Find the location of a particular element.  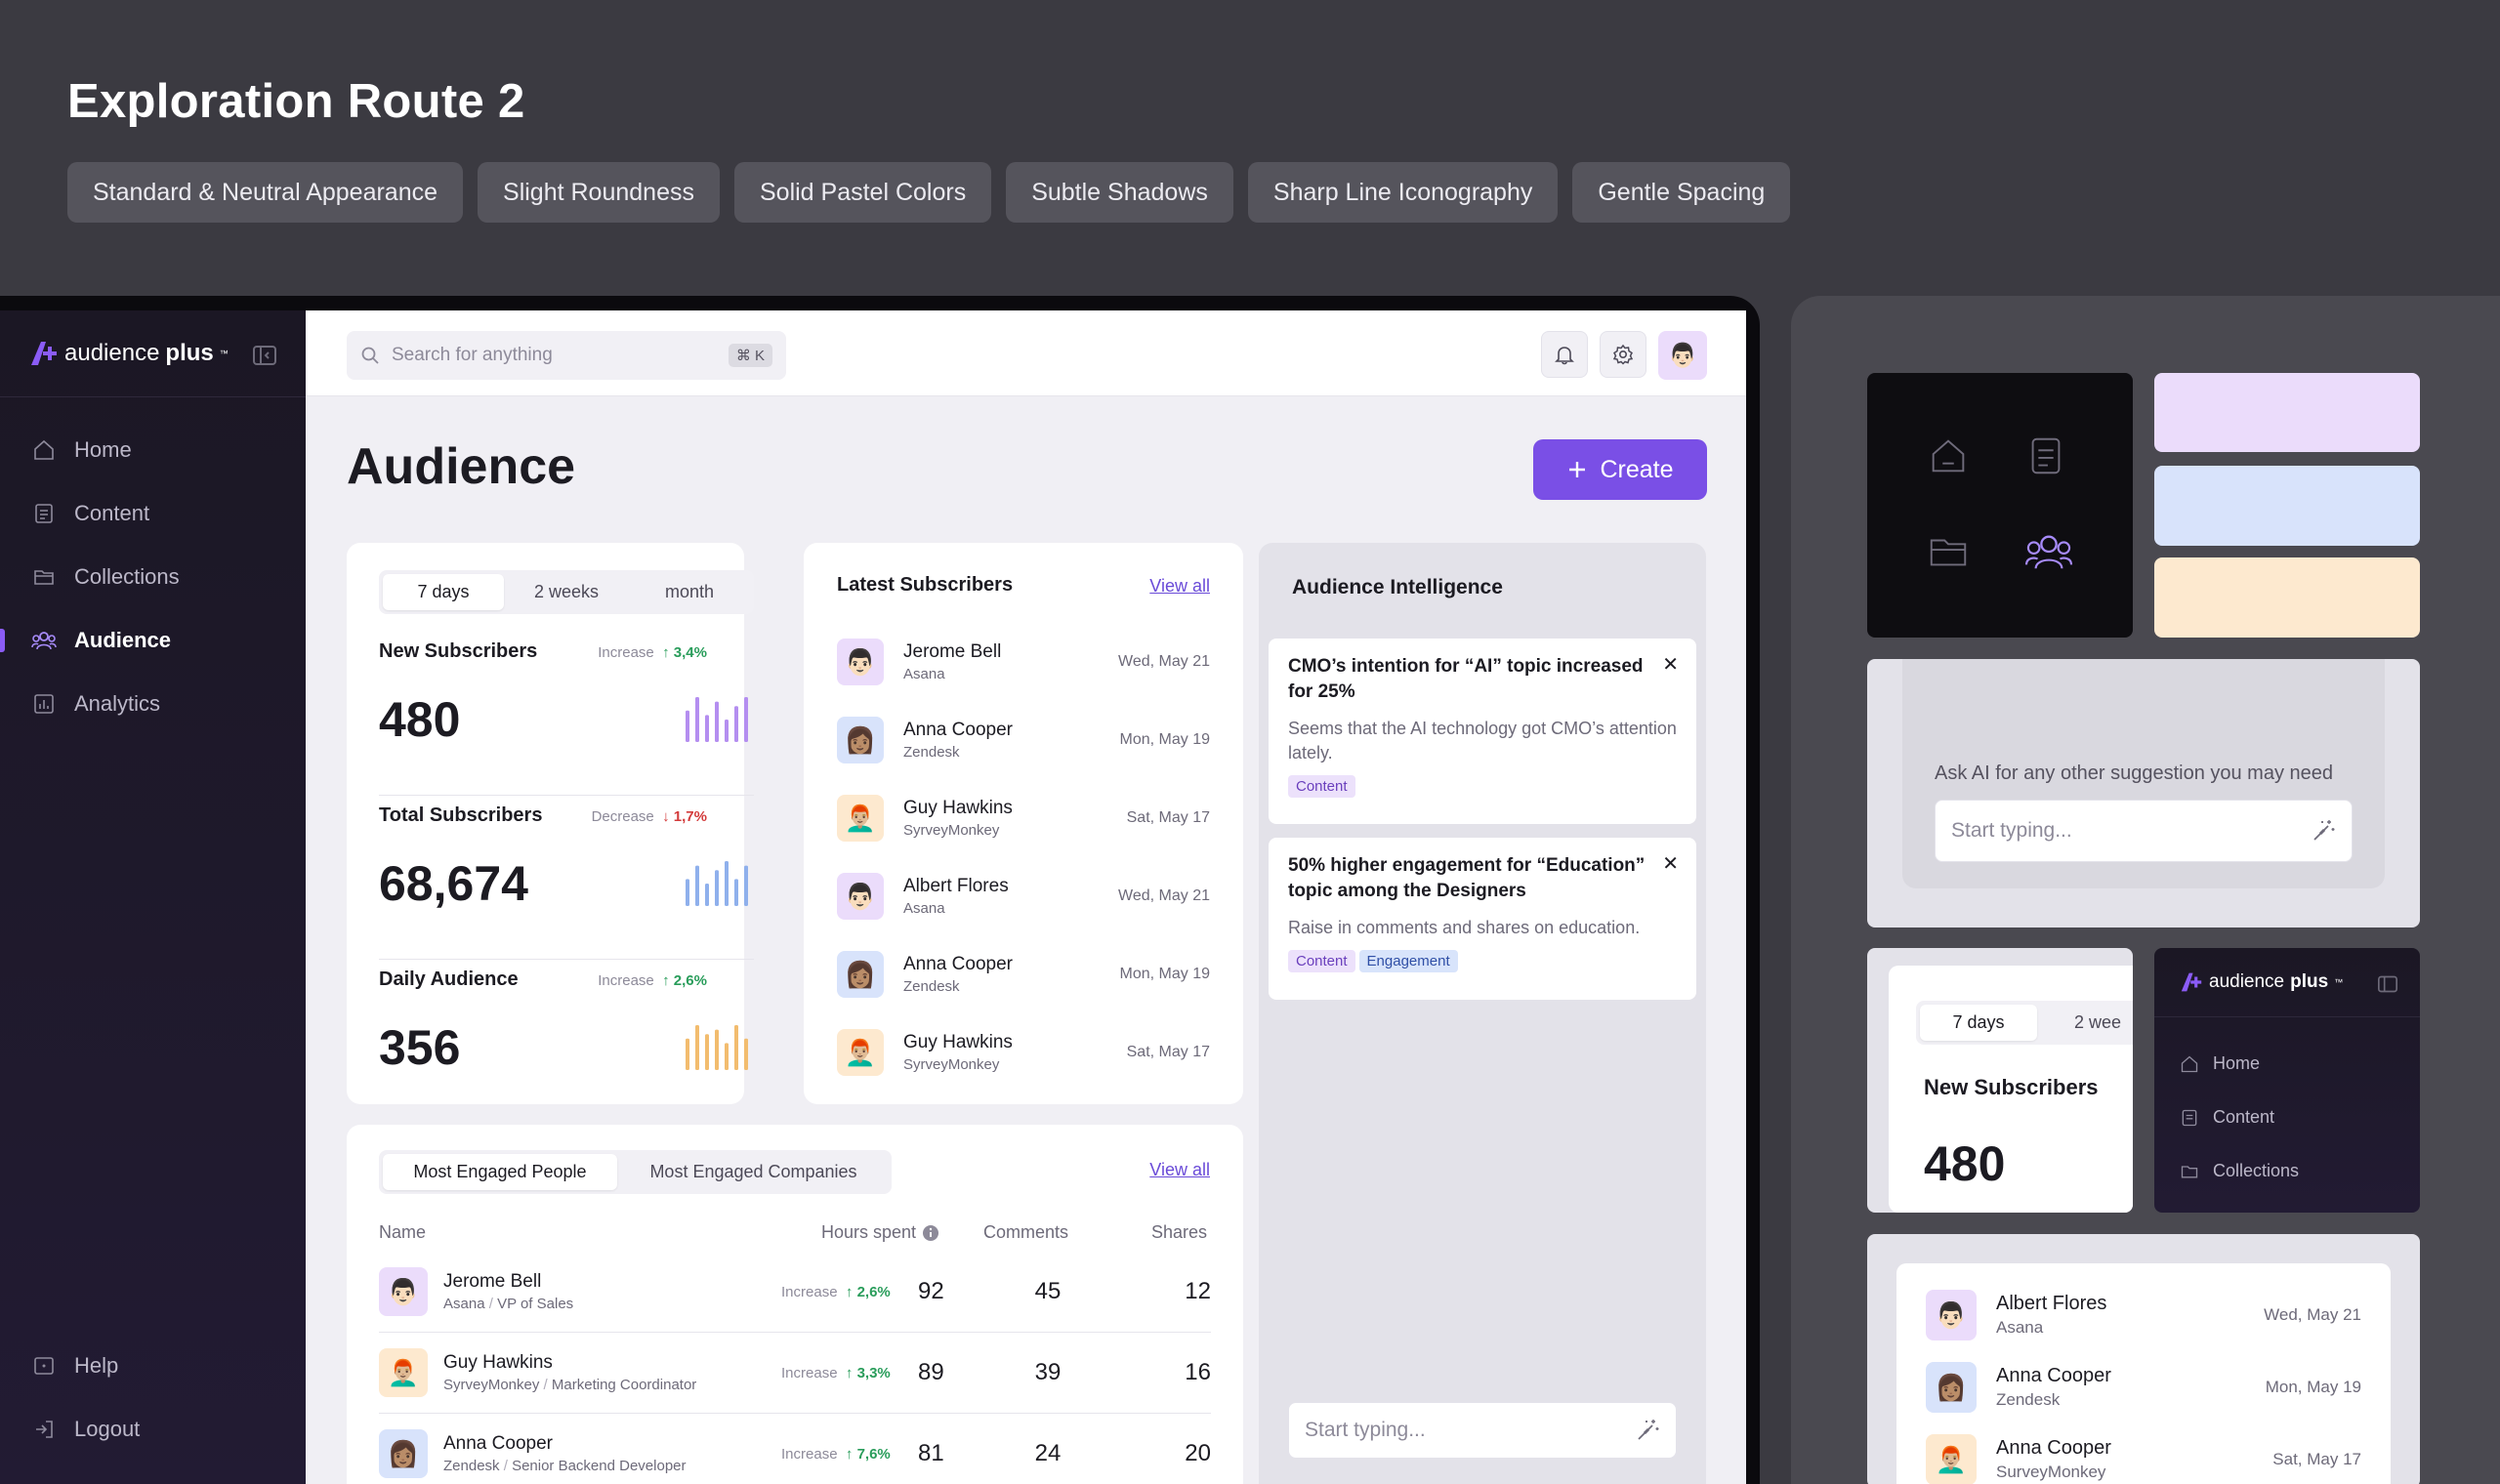

subscriber-date: Sat, May 17 is located at coordinates (1168, 818).